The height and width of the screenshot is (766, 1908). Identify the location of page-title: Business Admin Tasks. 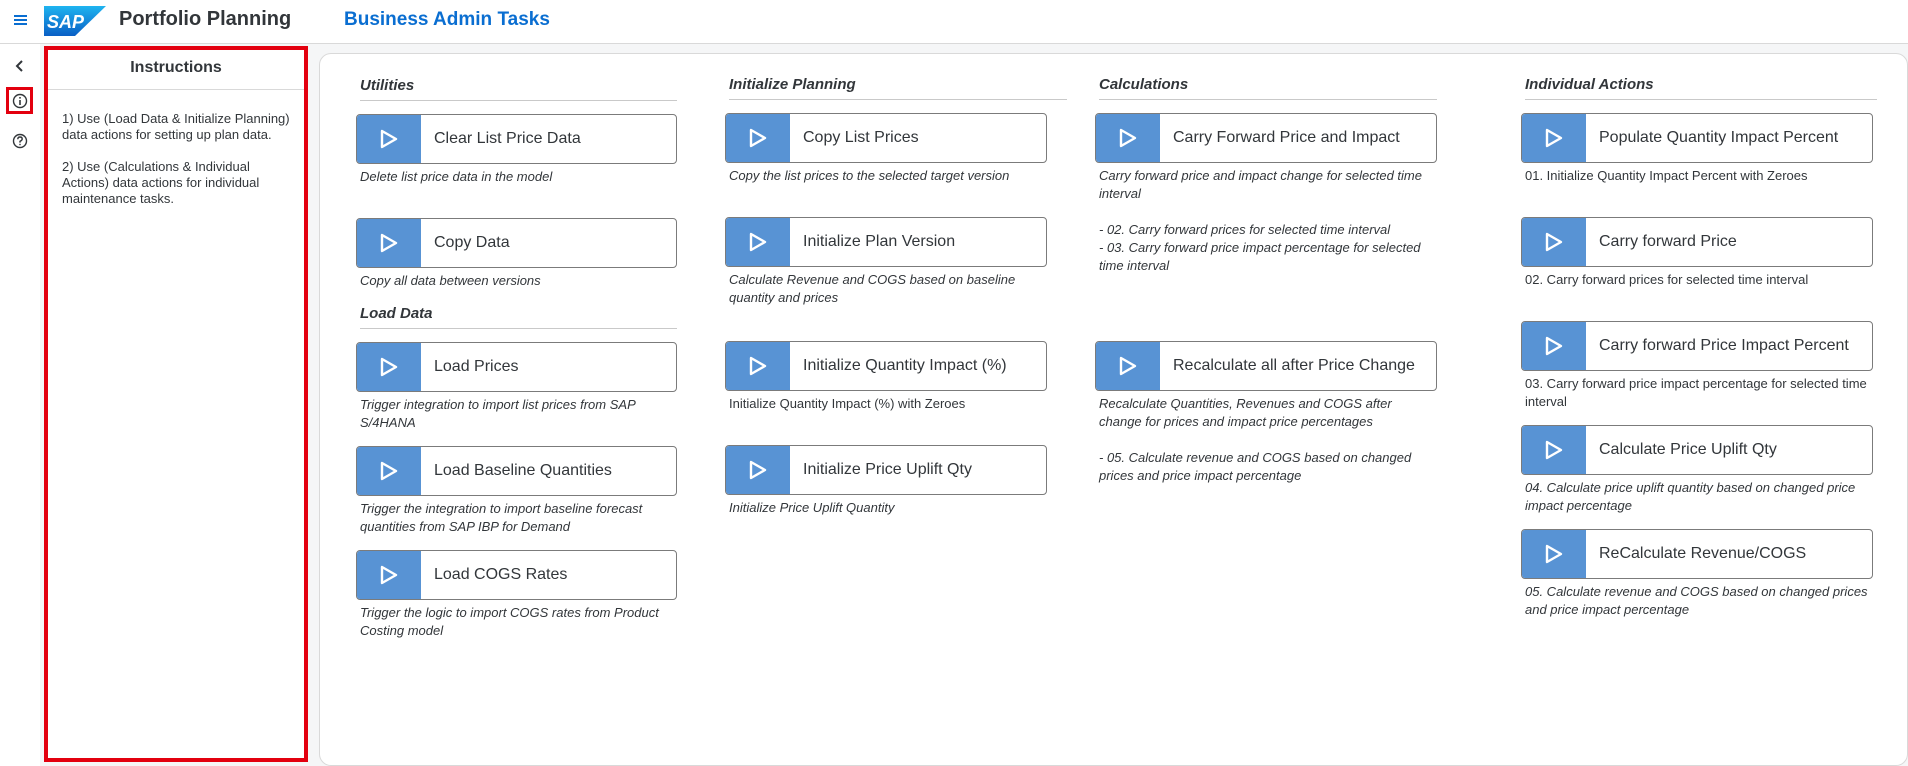
(447, 19).